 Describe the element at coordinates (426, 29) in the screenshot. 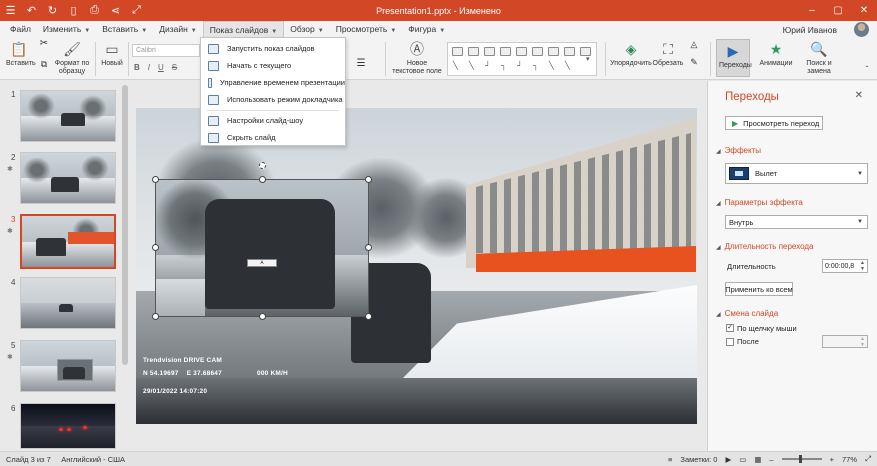

I see `menu-shape: Фигура ▼` at that location.